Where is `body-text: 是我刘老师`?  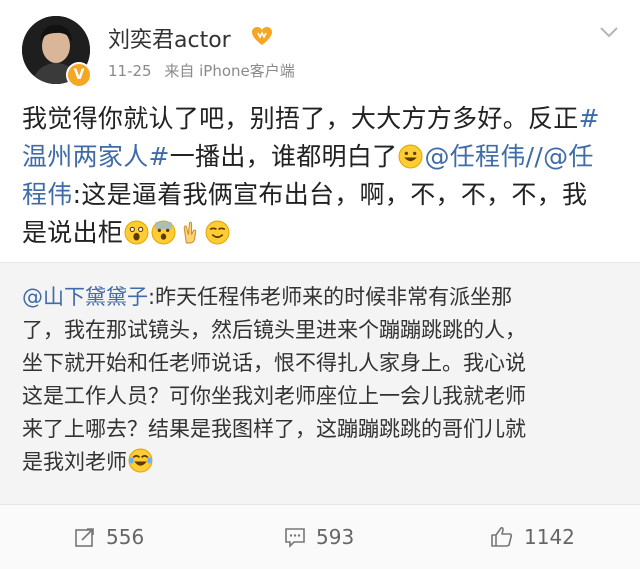
body-text: 是我刘老师 is located at coordinates (74, 462).